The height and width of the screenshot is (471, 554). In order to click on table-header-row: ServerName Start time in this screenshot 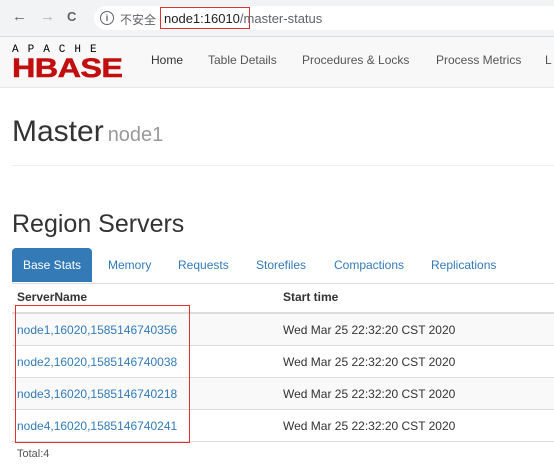, I will do `click(283, 298)`.